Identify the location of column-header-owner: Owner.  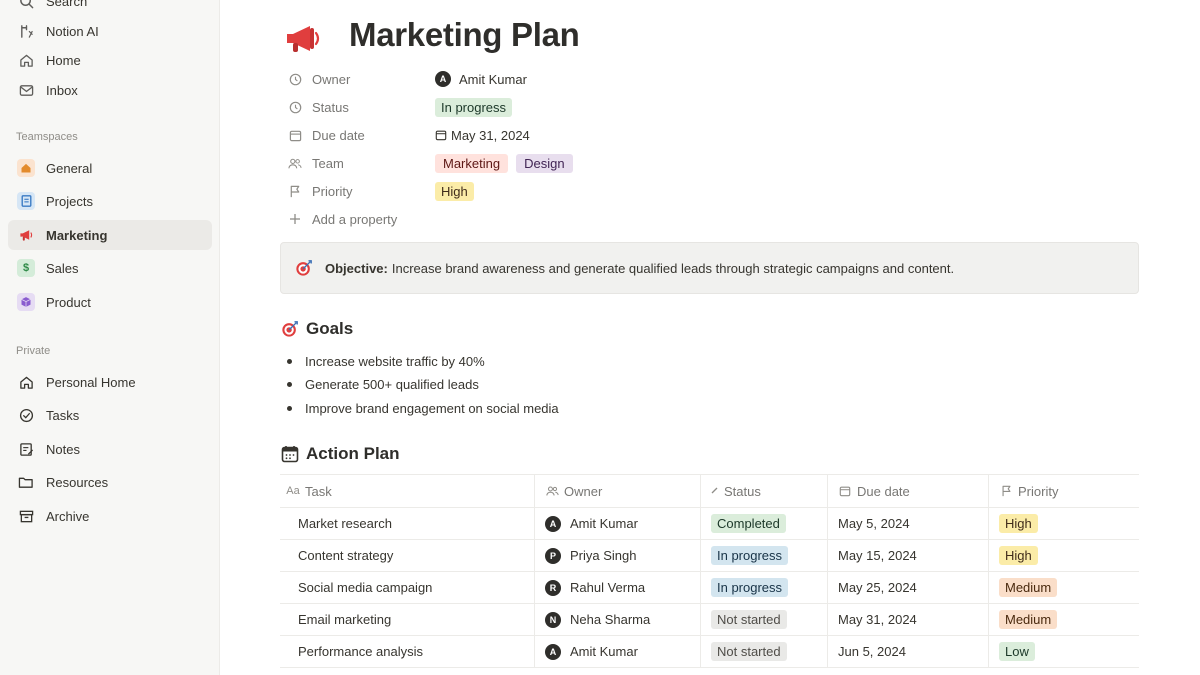
(618, 491).